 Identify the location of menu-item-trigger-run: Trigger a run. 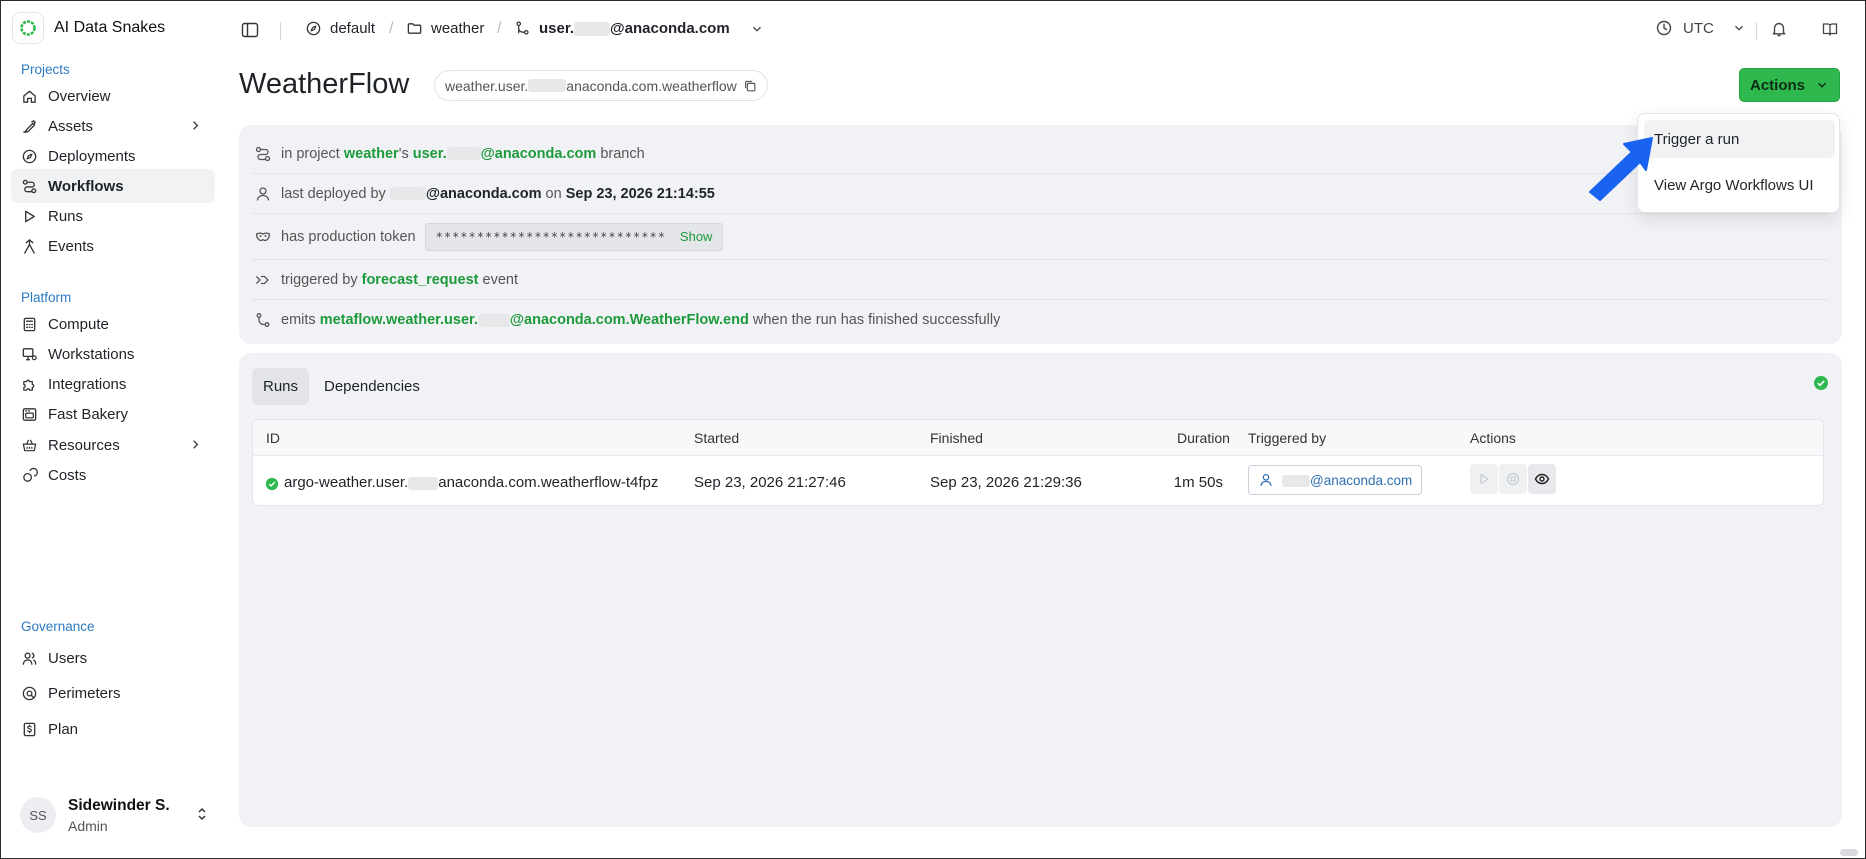
(1739, 139).